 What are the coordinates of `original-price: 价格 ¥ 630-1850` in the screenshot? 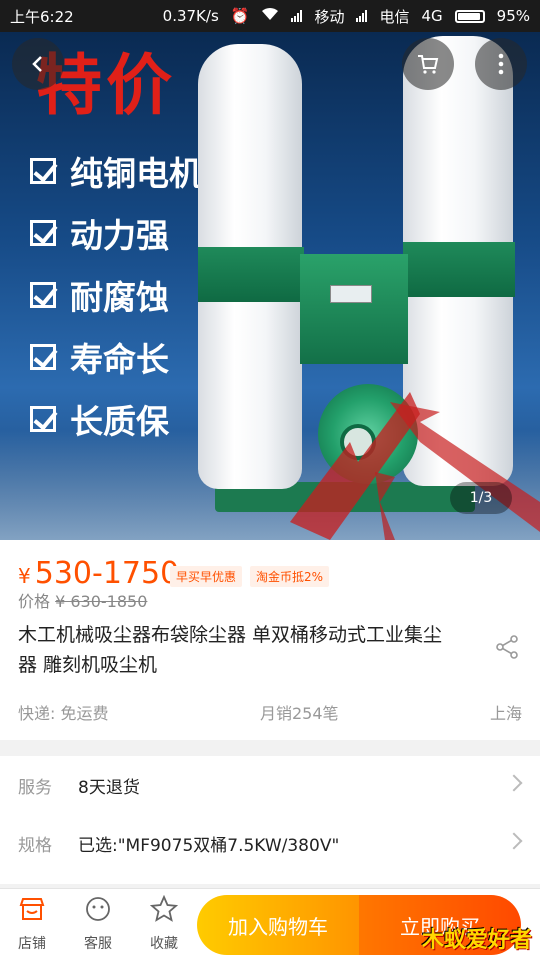 It's located at (82, 600).